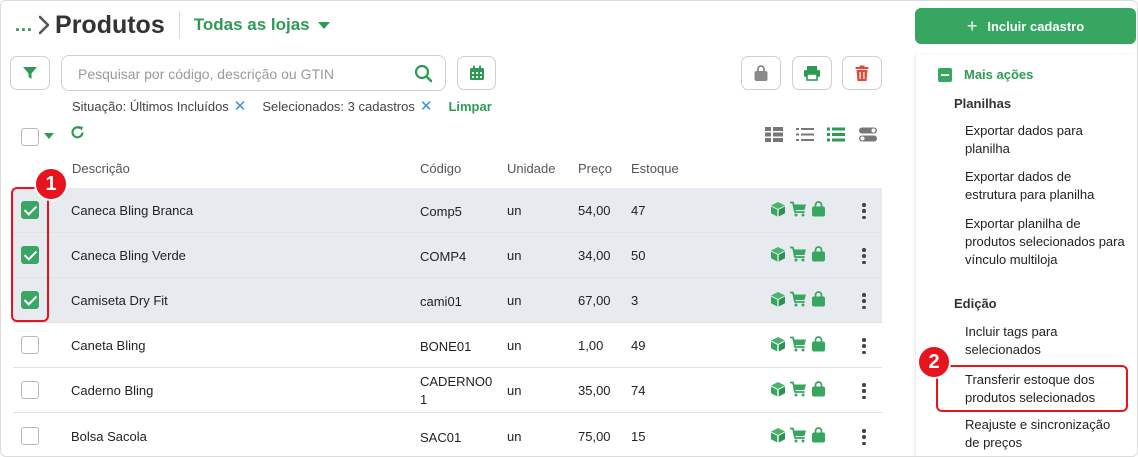  Describe the element at coordinates (975, 303) in the screenshot. I see `section-title-editing: Edição` at that location.